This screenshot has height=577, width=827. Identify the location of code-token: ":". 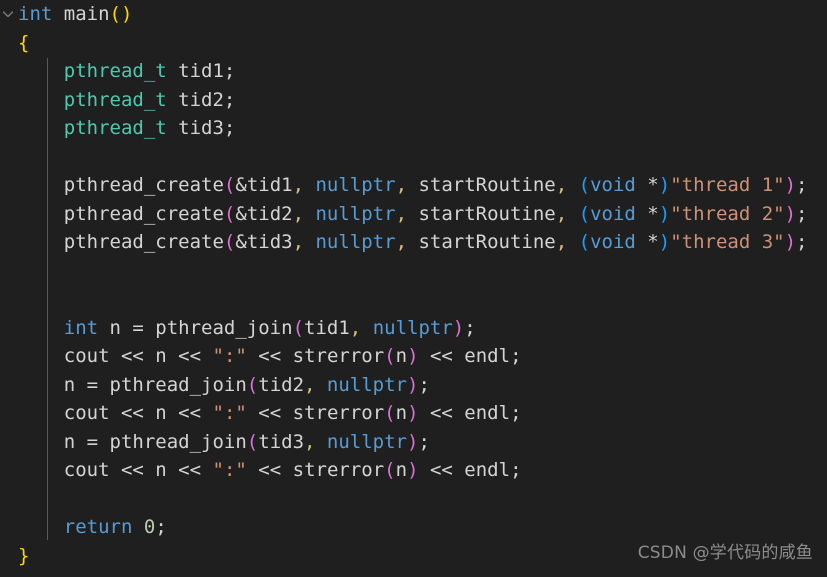
(229, 413).